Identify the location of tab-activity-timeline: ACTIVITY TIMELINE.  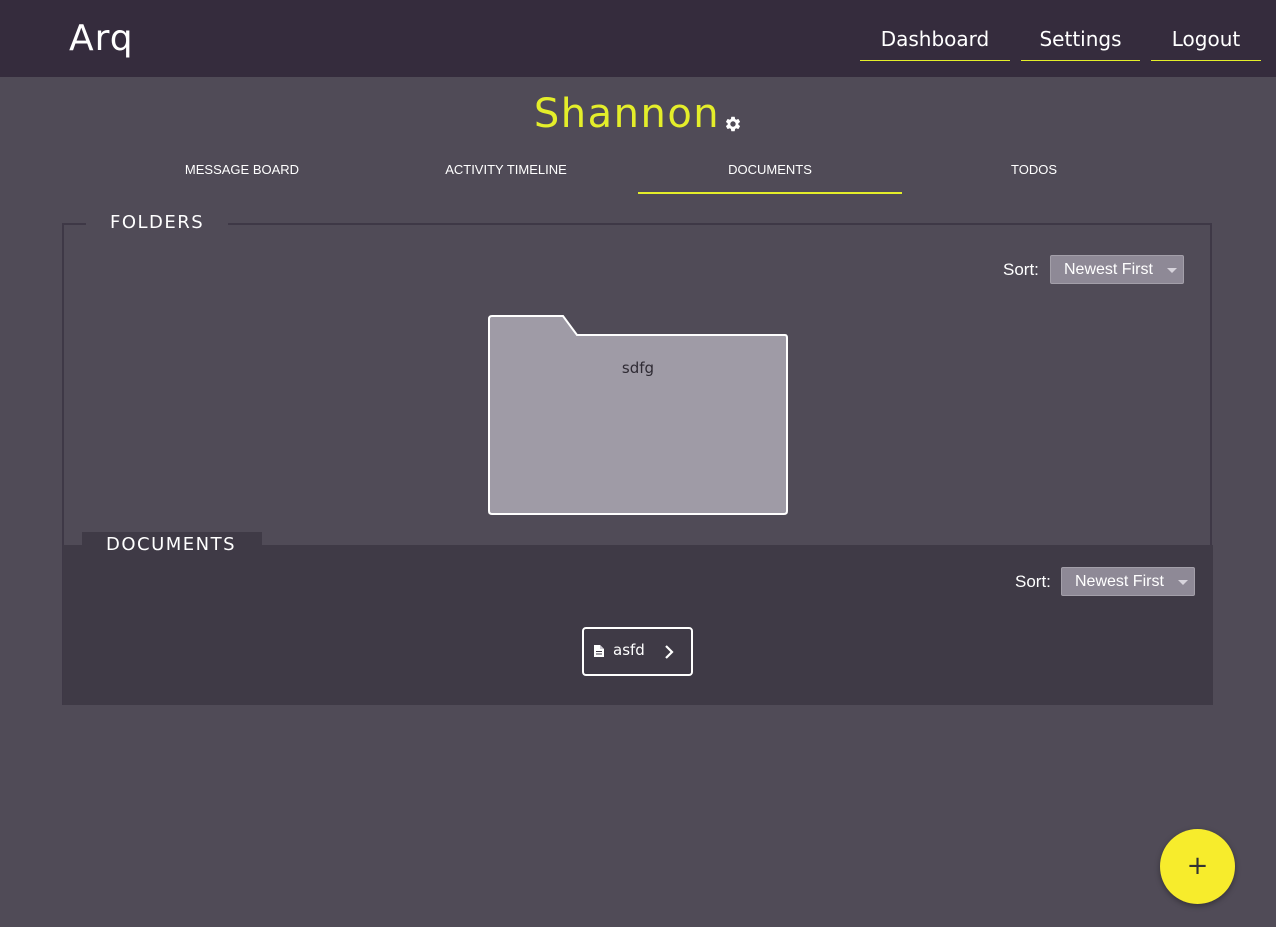
(506, 171).